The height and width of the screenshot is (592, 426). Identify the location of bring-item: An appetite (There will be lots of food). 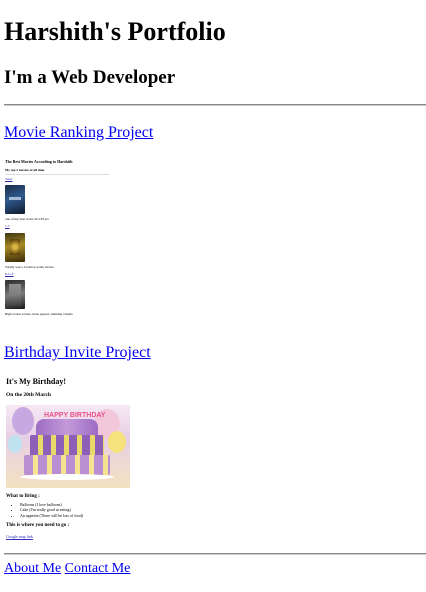
(51, 515).